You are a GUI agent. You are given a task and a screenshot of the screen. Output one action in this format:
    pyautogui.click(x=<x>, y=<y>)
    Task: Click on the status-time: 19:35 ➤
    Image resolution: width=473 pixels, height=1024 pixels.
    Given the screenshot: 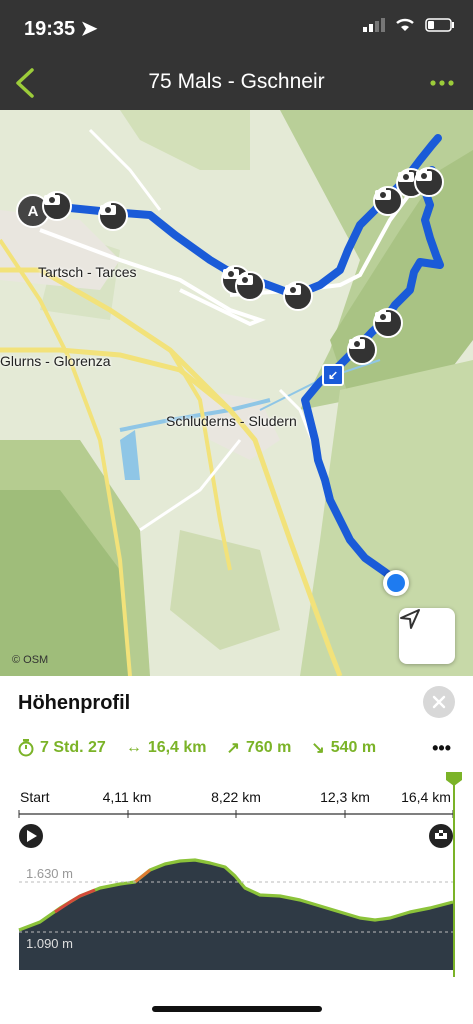 What is the action you would take?
    pyautogui.click(x=61, y=29)
    